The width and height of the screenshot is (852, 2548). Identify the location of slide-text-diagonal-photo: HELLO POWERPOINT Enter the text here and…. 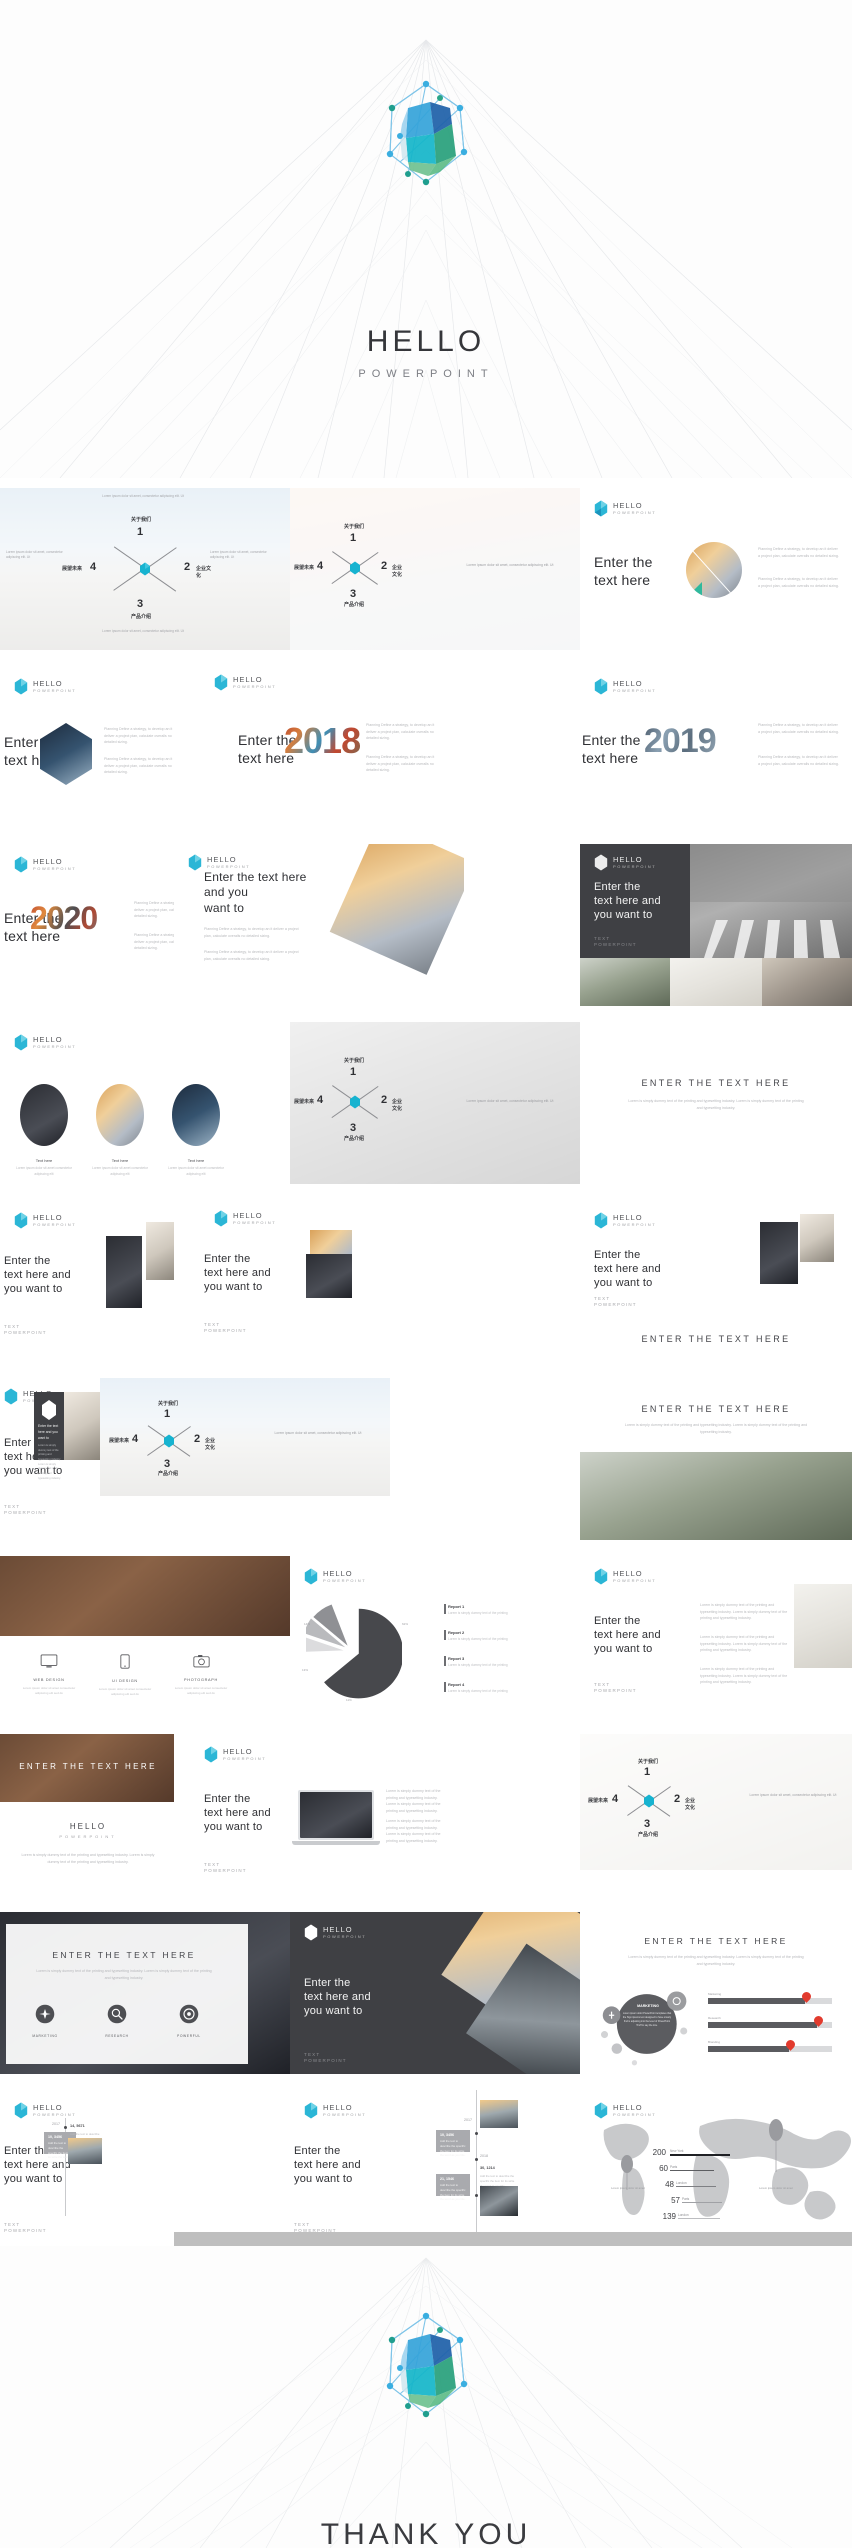
(319, 925).